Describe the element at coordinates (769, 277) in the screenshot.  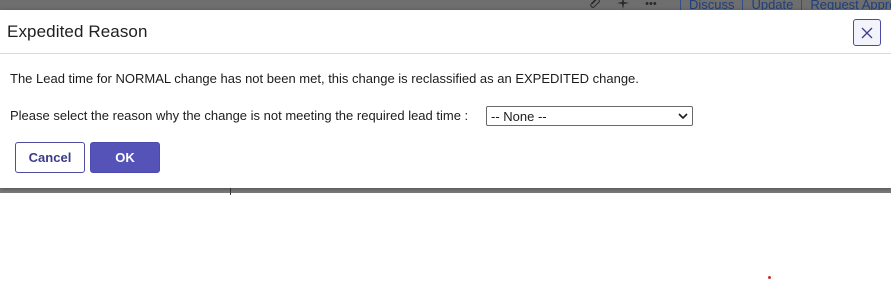
I see `background-dot` at that location.